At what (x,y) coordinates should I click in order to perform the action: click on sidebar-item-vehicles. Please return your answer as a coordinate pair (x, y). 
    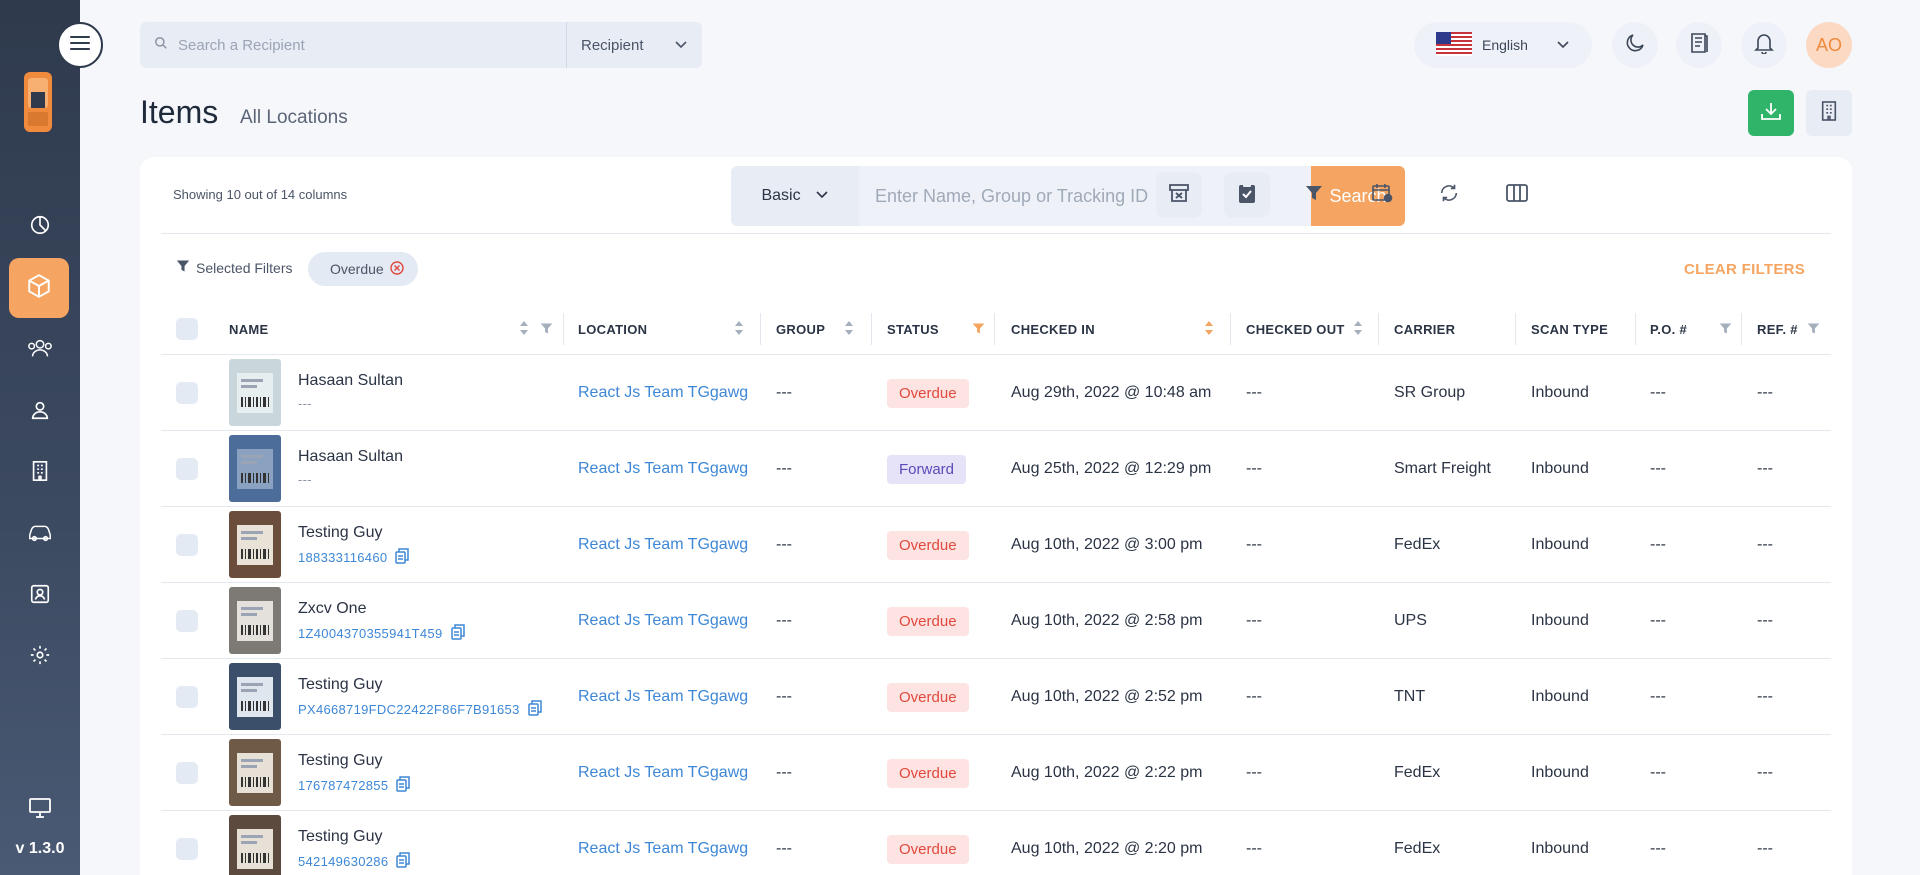
    Looking at the image, I should click on (40, 534).